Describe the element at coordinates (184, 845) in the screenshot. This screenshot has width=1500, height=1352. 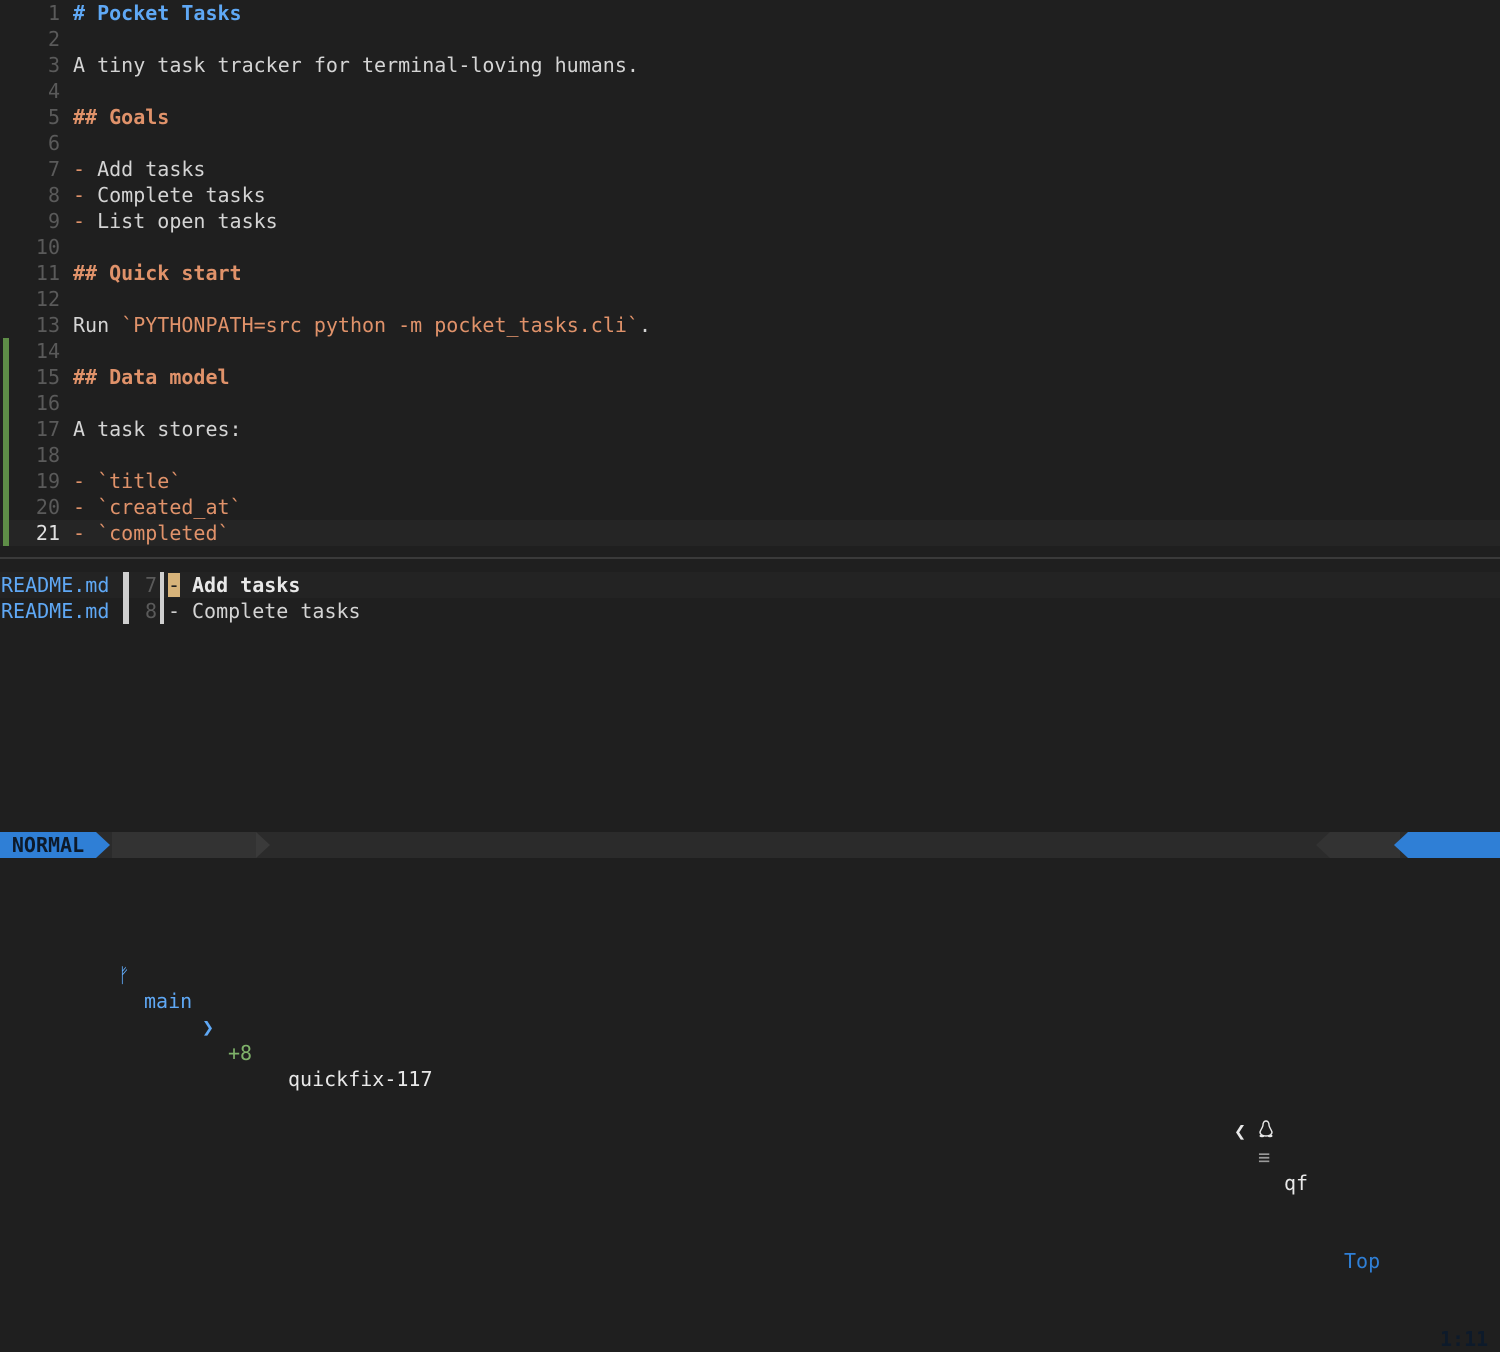
I see `git-segment` at that location.